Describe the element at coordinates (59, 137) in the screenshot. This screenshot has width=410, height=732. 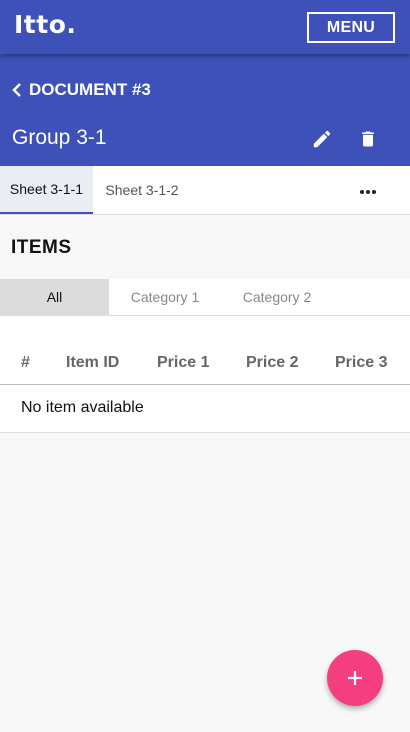
I see `group-title: Group 3-1` at that location.